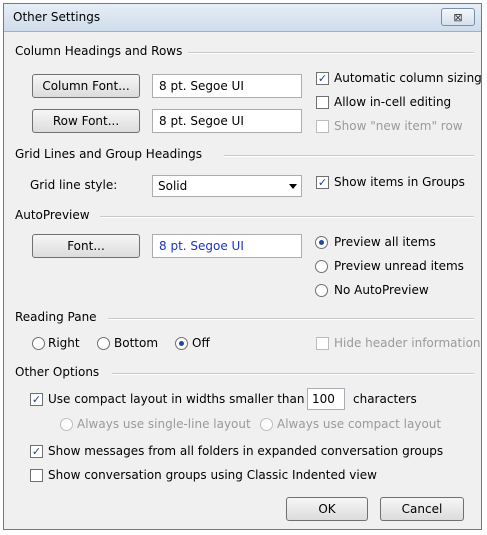 The image size is (487, 535). I want to click on reading-pane-bottom-label: Bottom, so click(136, 343).